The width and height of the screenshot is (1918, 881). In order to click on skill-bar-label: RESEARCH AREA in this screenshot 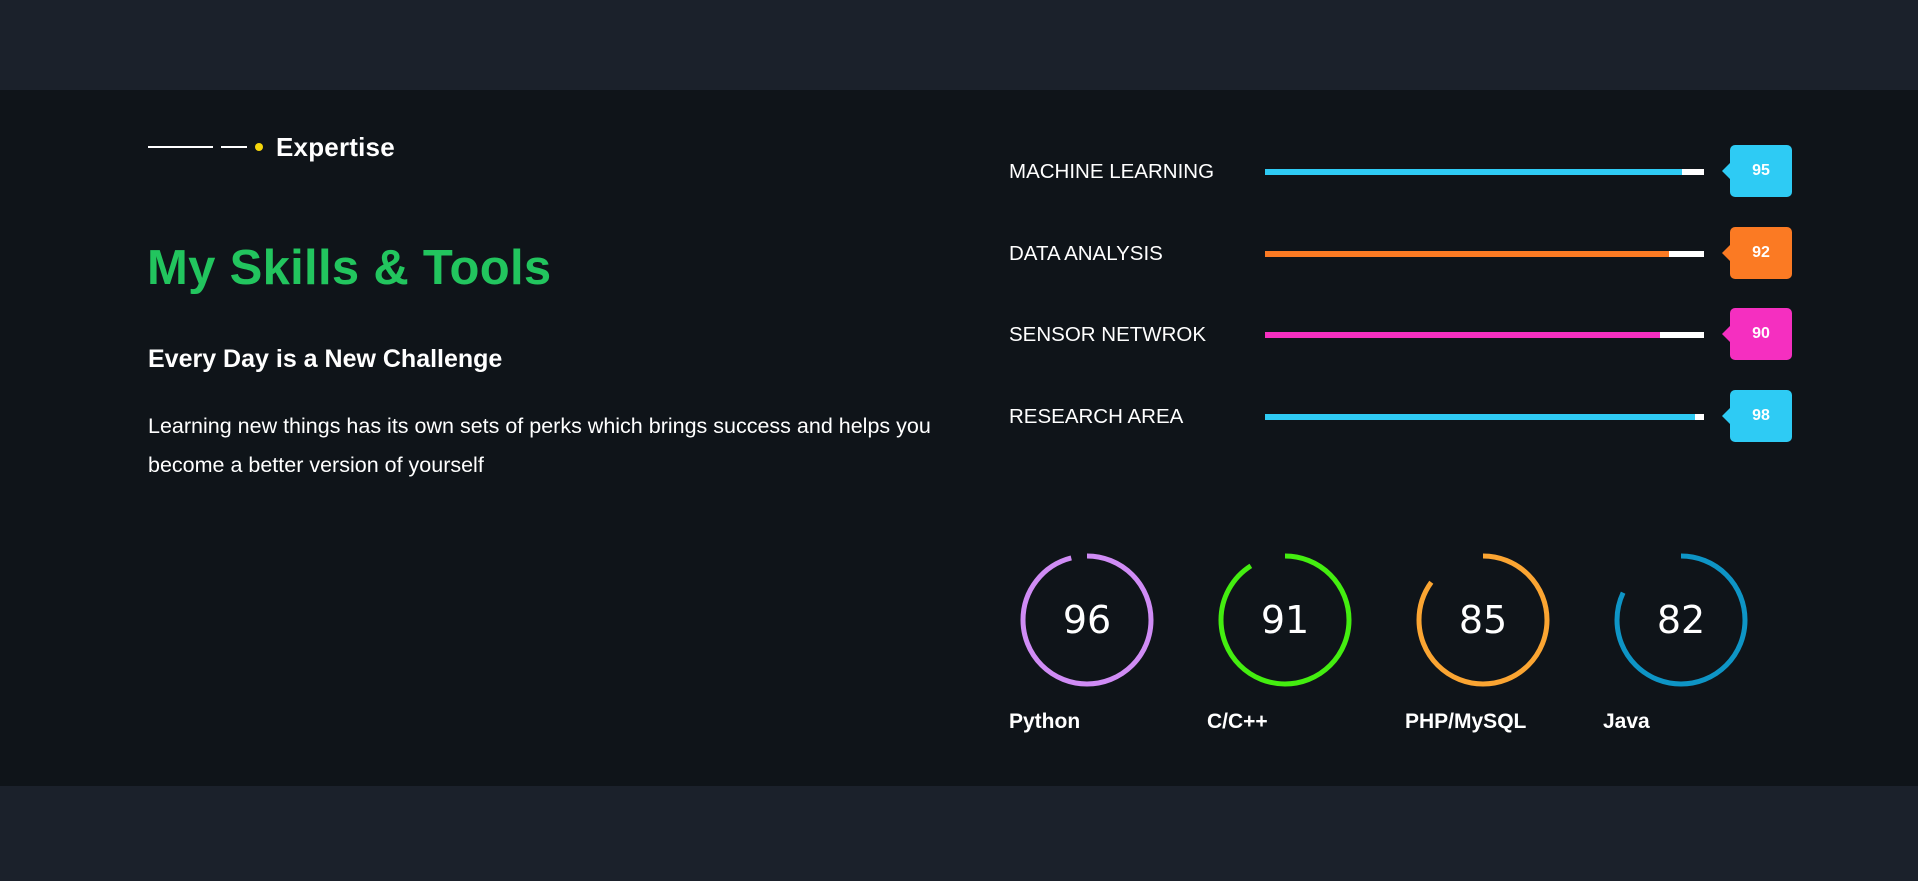, I will do `click(1096, 416)`.